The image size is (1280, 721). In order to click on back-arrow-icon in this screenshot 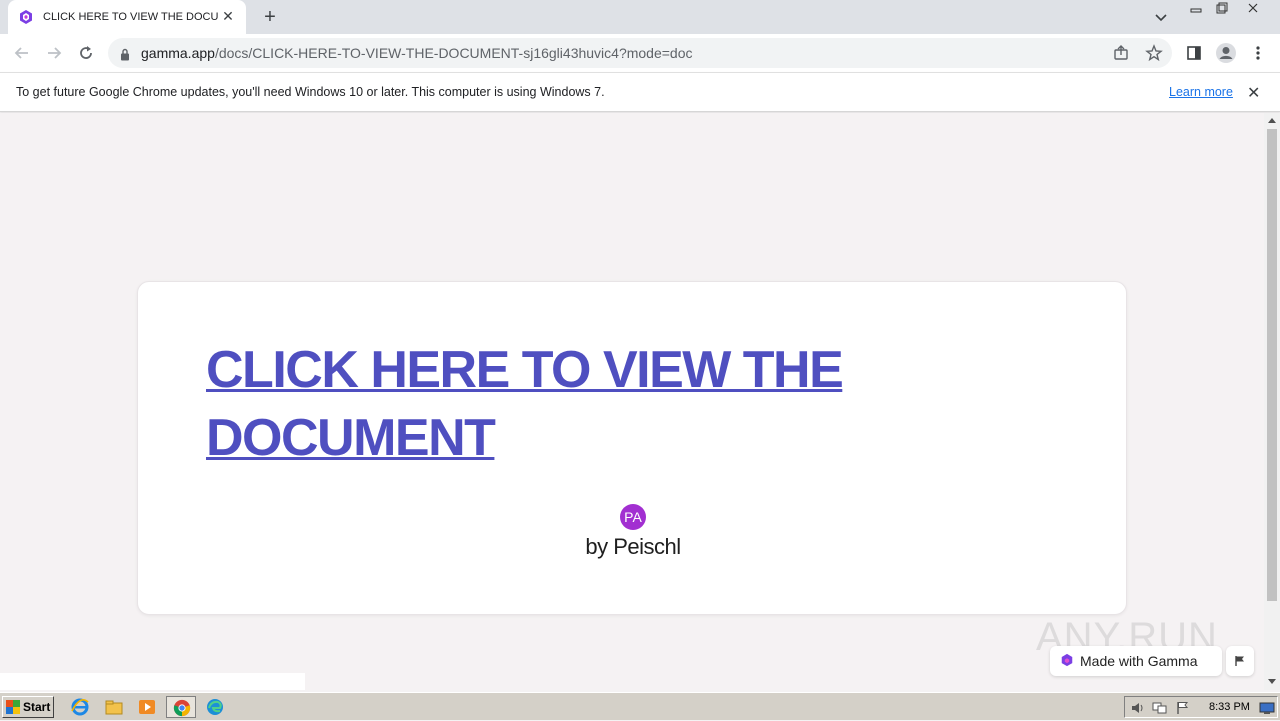, I will do `click(22, 53)`.